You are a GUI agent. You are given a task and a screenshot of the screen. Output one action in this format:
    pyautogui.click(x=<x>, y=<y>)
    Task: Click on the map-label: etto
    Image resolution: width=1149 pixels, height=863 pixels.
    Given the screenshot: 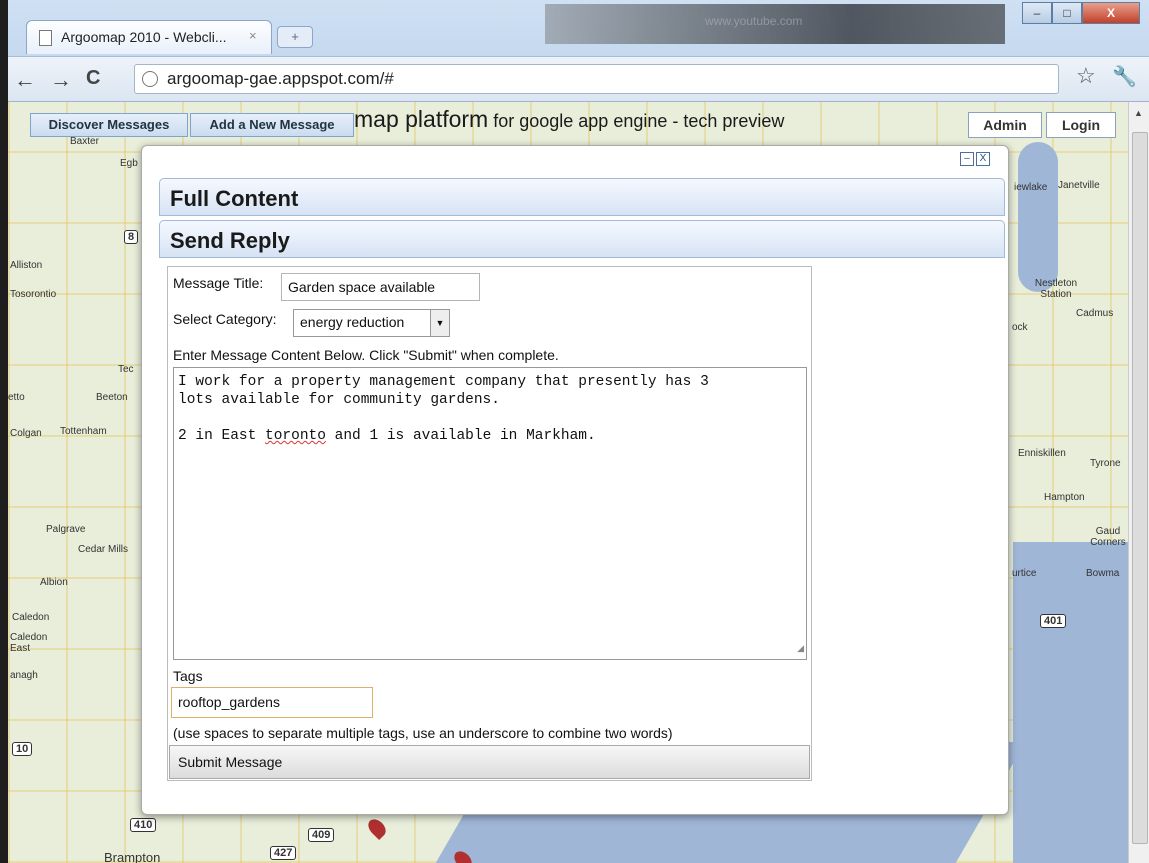 What is the action you would take?
    pyautogui.click(x=16, y=397)
    